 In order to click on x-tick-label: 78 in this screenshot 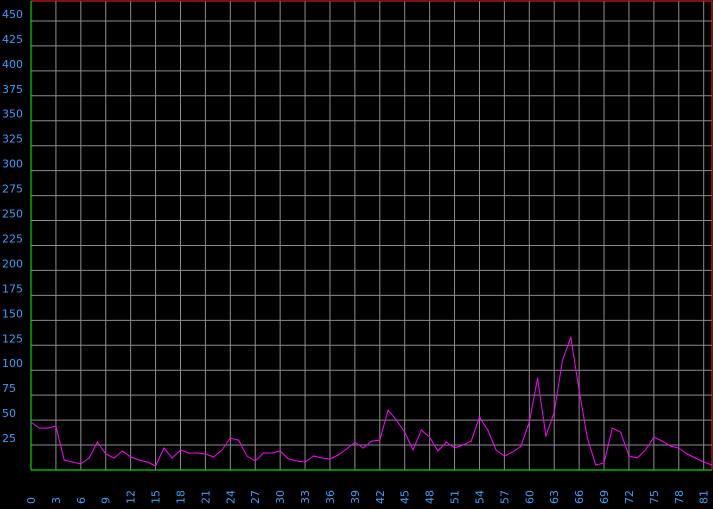, I will do `click(679, 497)`.